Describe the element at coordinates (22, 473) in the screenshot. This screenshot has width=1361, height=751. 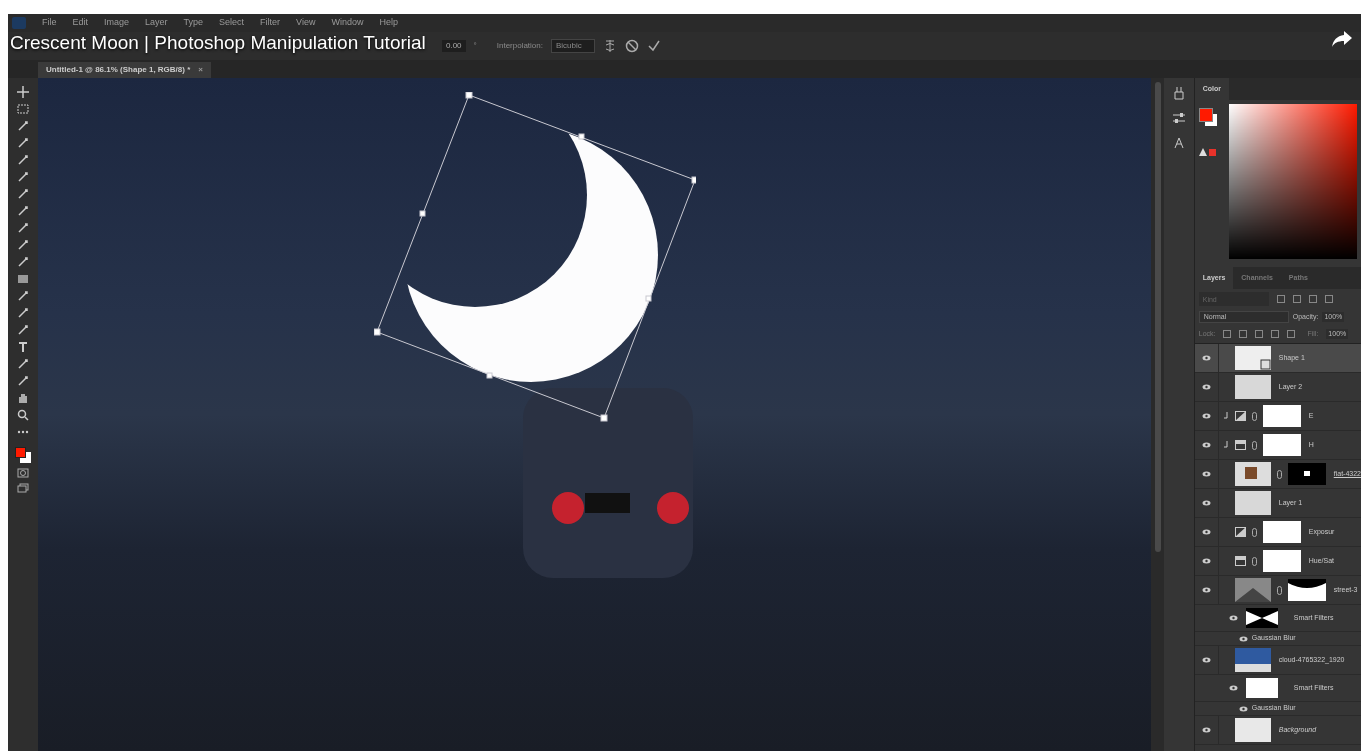
I see `quick-mask-icon` at that location.